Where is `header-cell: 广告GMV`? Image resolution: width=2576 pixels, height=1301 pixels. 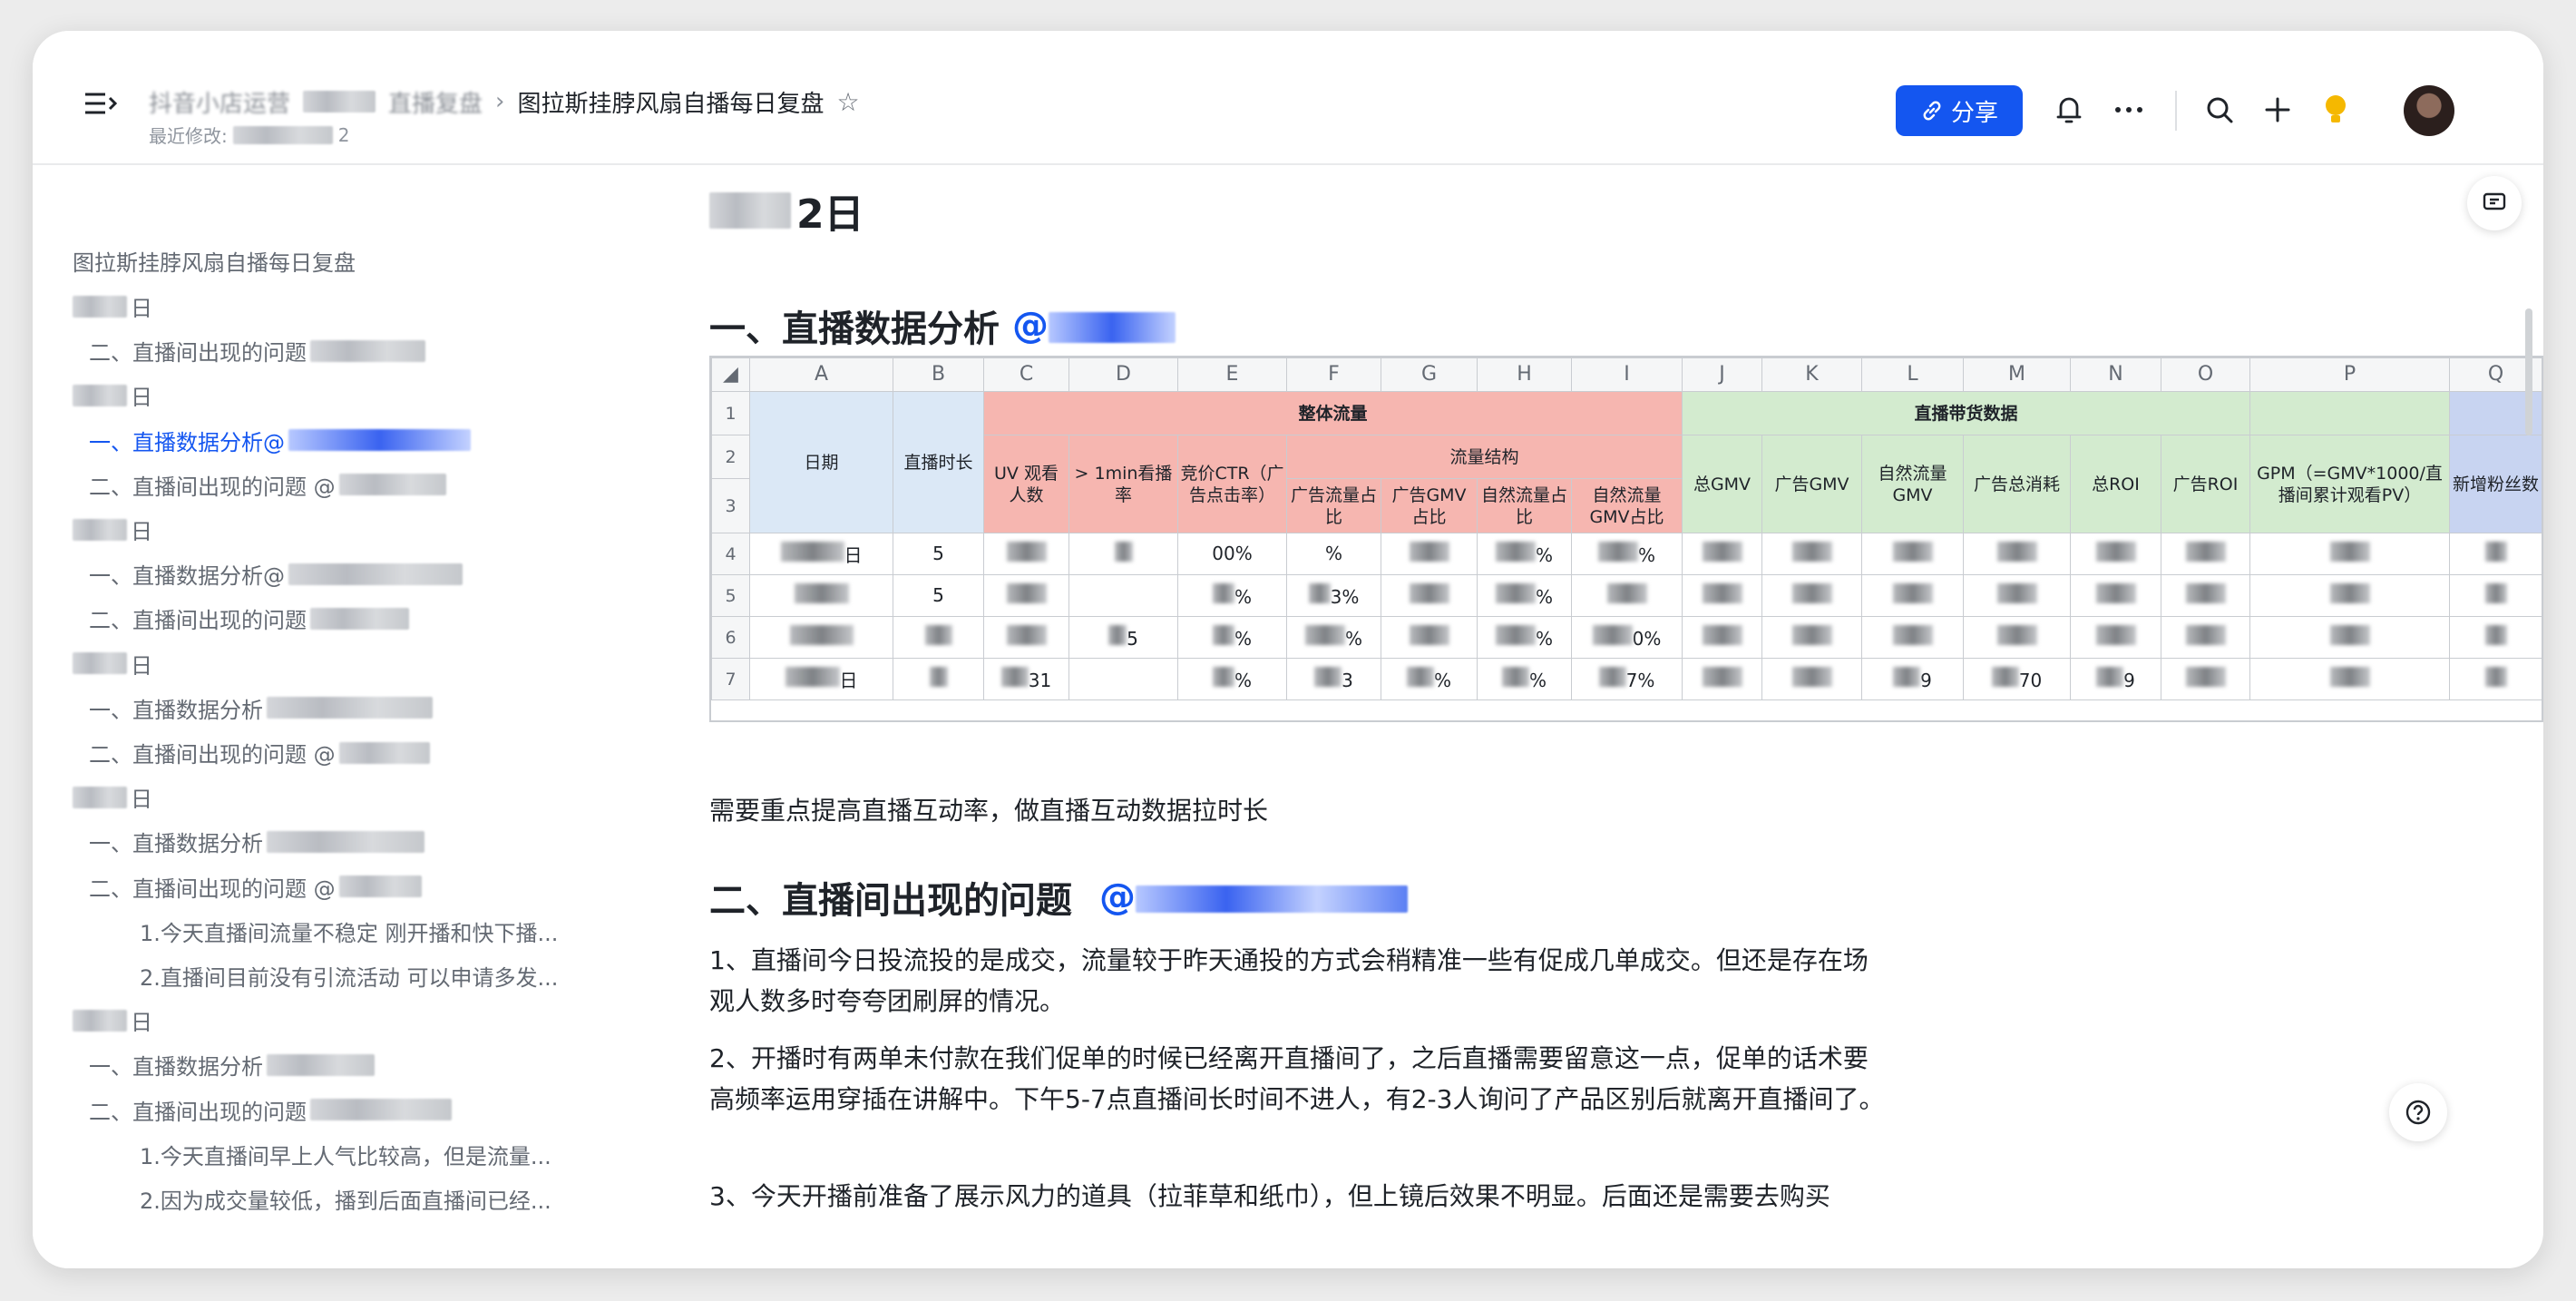
header-cell: 广告GMV is located at coordinates (1811, 484).